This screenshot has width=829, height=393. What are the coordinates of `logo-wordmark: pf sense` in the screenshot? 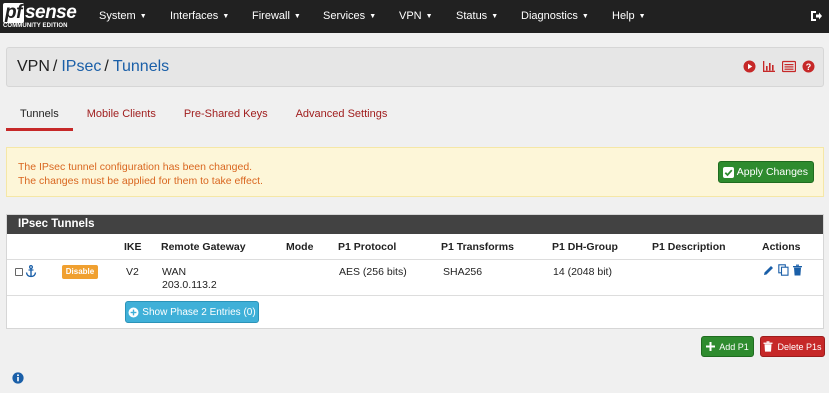 It's located at (40, 12).